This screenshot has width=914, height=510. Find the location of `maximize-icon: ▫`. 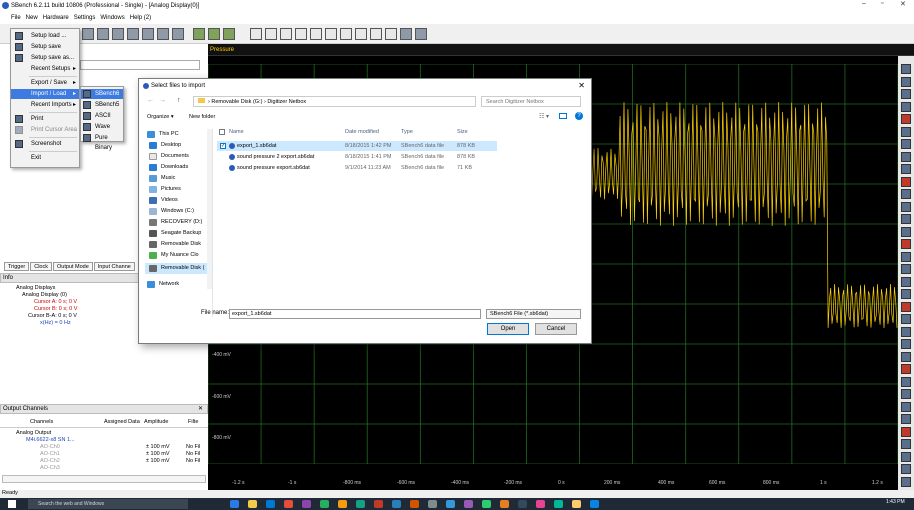

maximize-icon: ▫ is located at coordinates (882, 3).